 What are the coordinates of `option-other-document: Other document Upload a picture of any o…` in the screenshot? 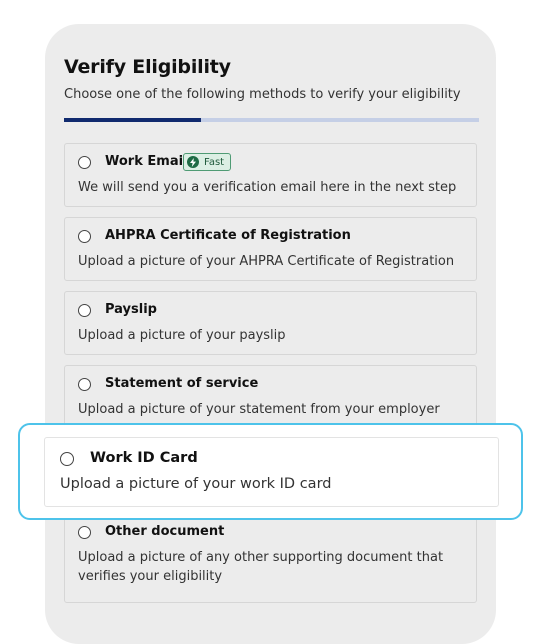 It's located at (270, 558).